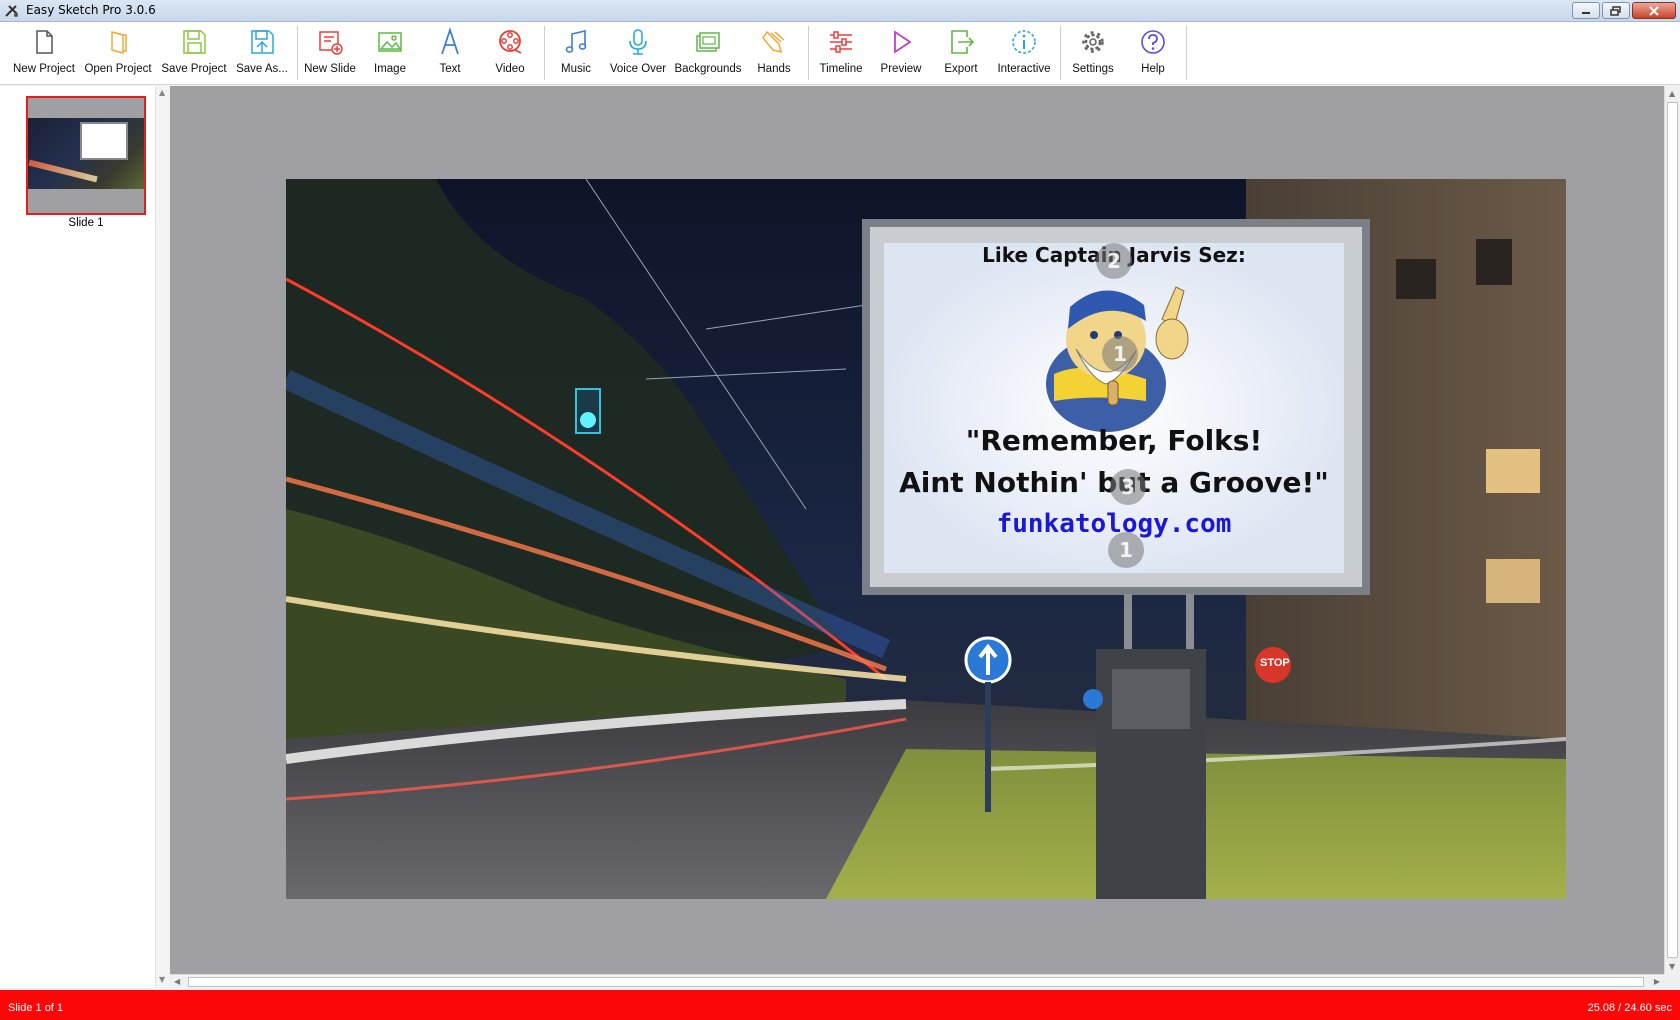  What do you see at coordinates (1153, 69) in the screenshot?
I see `tool-label: Help` at bounding box center [1153, 69].